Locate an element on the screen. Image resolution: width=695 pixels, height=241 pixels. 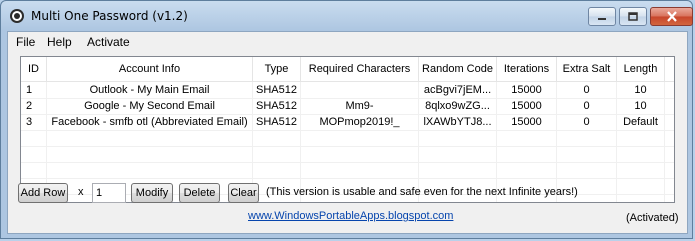
close-icon is located at coordinates (671, 16).